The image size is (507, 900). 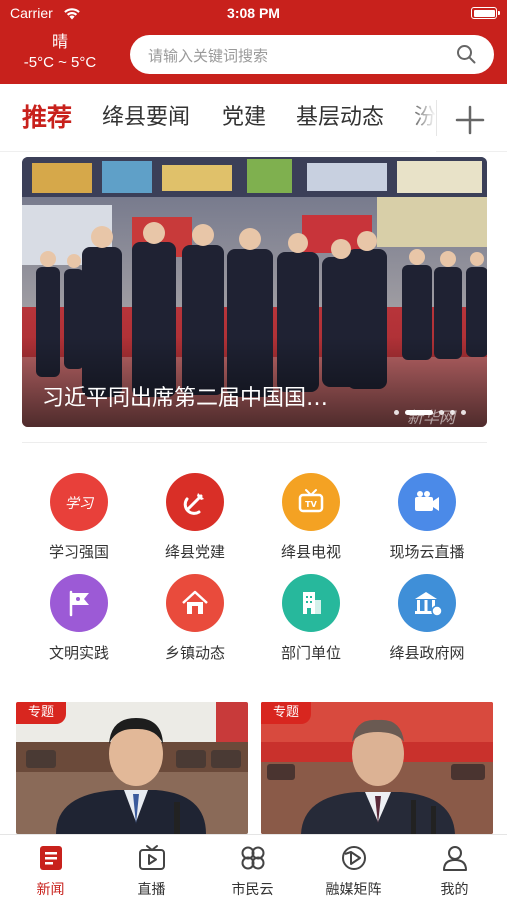 I want to click on grid-item-party: 绛县党建, so click(x=195, y=518).